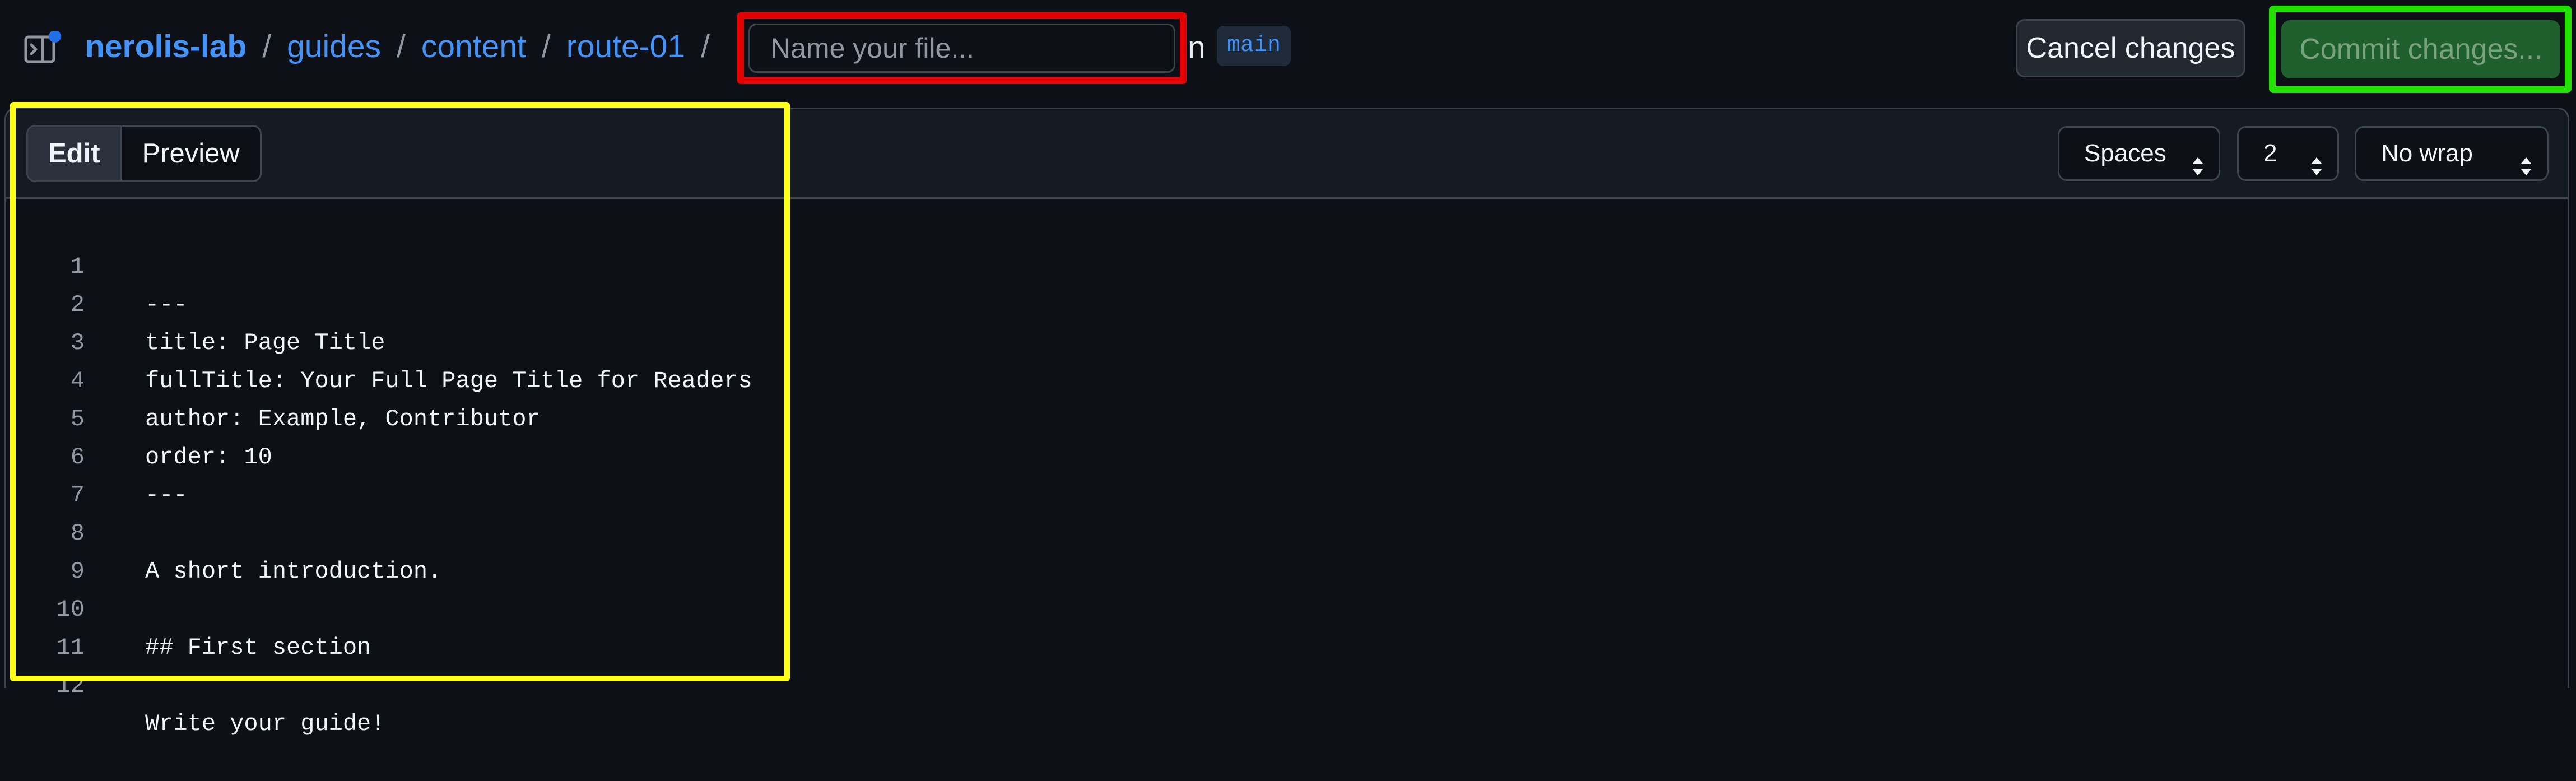 The width and height of the screenshot is (2576, 781). Describe the element at coordinates (265, 724) in the screenshot. I see `line-content: Write your guide!` at that location.